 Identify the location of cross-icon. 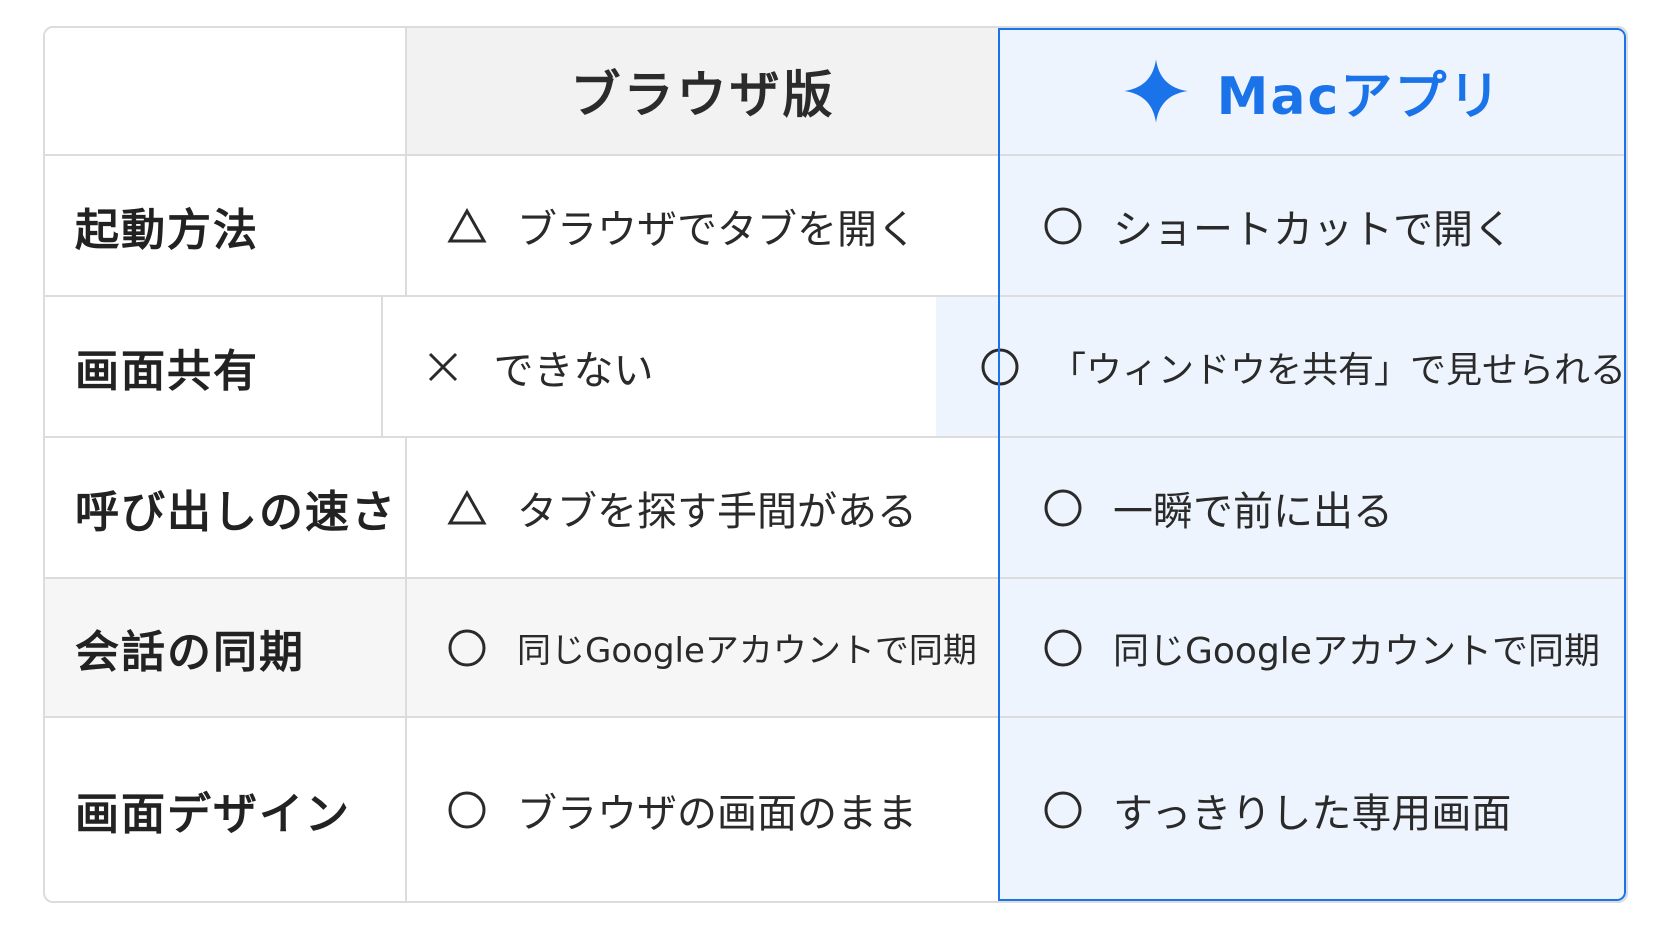
(443, 367).